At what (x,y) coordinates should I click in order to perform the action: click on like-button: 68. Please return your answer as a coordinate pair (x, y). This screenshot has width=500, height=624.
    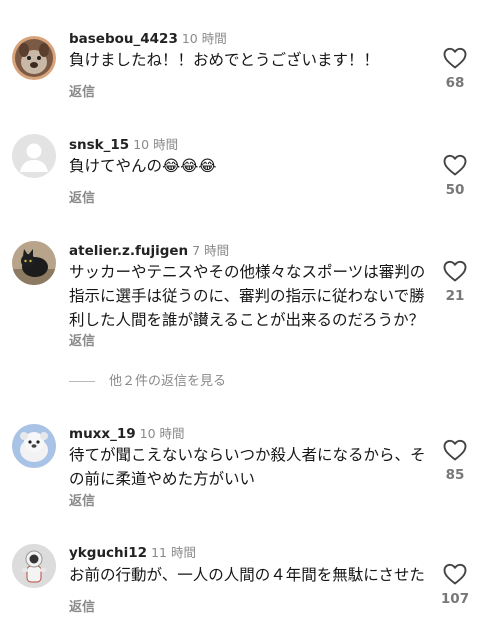
    Looking at the image, I should click on (455, 69).